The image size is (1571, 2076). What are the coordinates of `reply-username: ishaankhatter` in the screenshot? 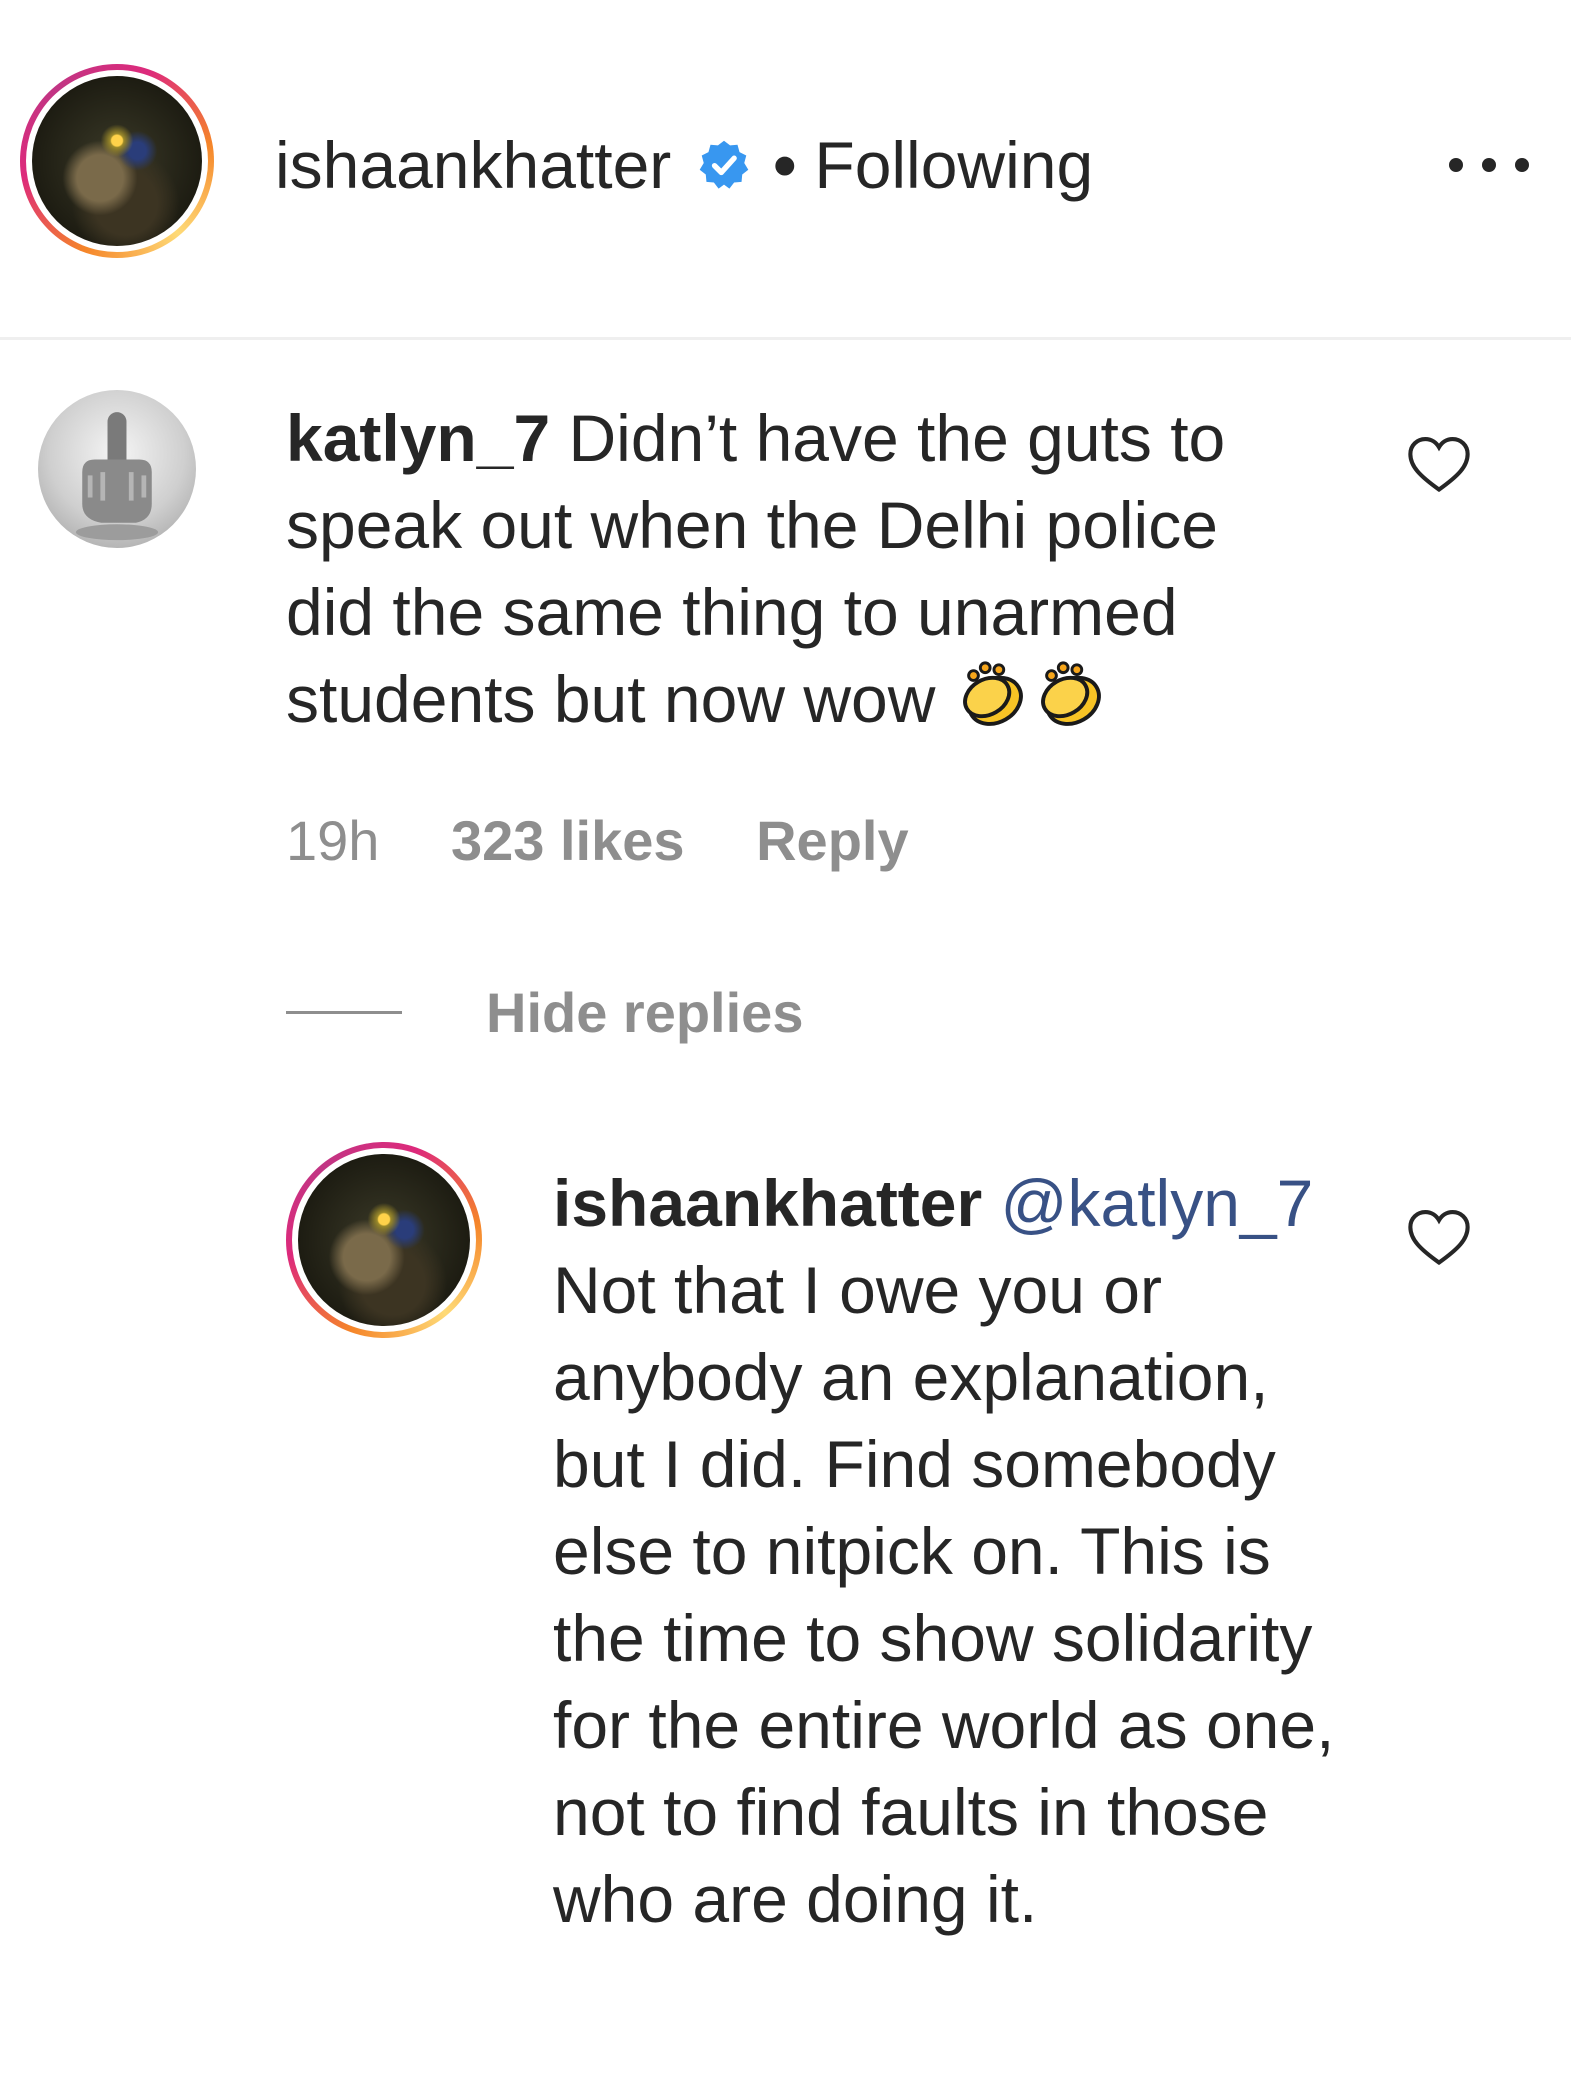 It's located at (767, 1203).